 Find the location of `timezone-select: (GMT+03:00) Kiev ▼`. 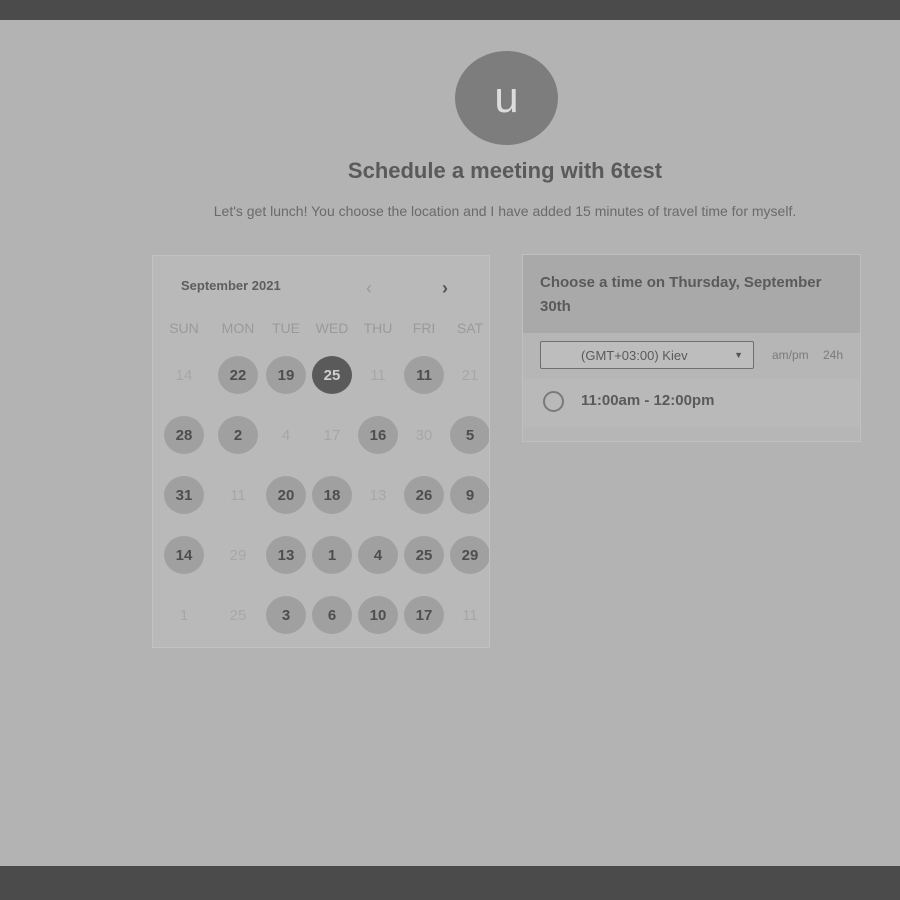

timezone-select: (GMT+03:00) Kiev ▼ is located at coordinates (647, 355).